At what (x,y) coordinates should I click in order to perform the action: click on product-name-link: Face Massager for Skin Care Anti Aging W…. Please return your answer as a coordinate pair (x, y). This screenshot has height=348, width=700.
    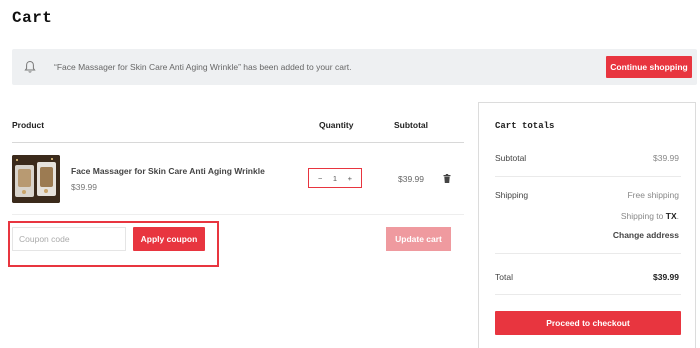
    Looking at the image, I should click on (168, 171).